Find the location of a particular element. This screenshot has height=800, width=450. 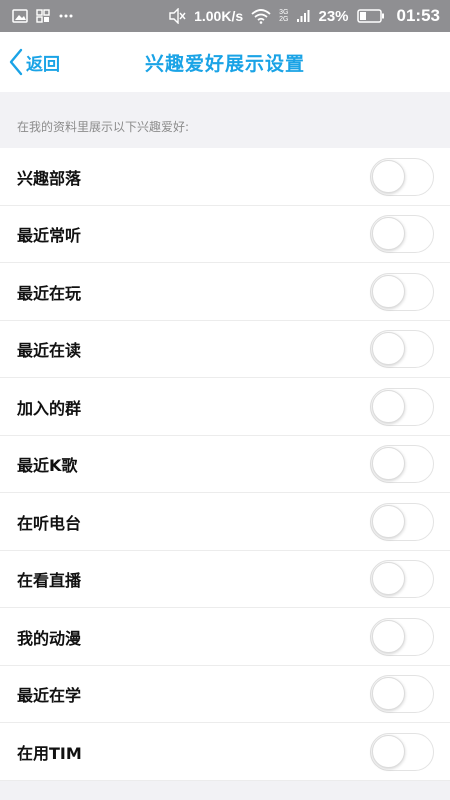

list-item: 在用TIM is located at coordinates (225, 752).